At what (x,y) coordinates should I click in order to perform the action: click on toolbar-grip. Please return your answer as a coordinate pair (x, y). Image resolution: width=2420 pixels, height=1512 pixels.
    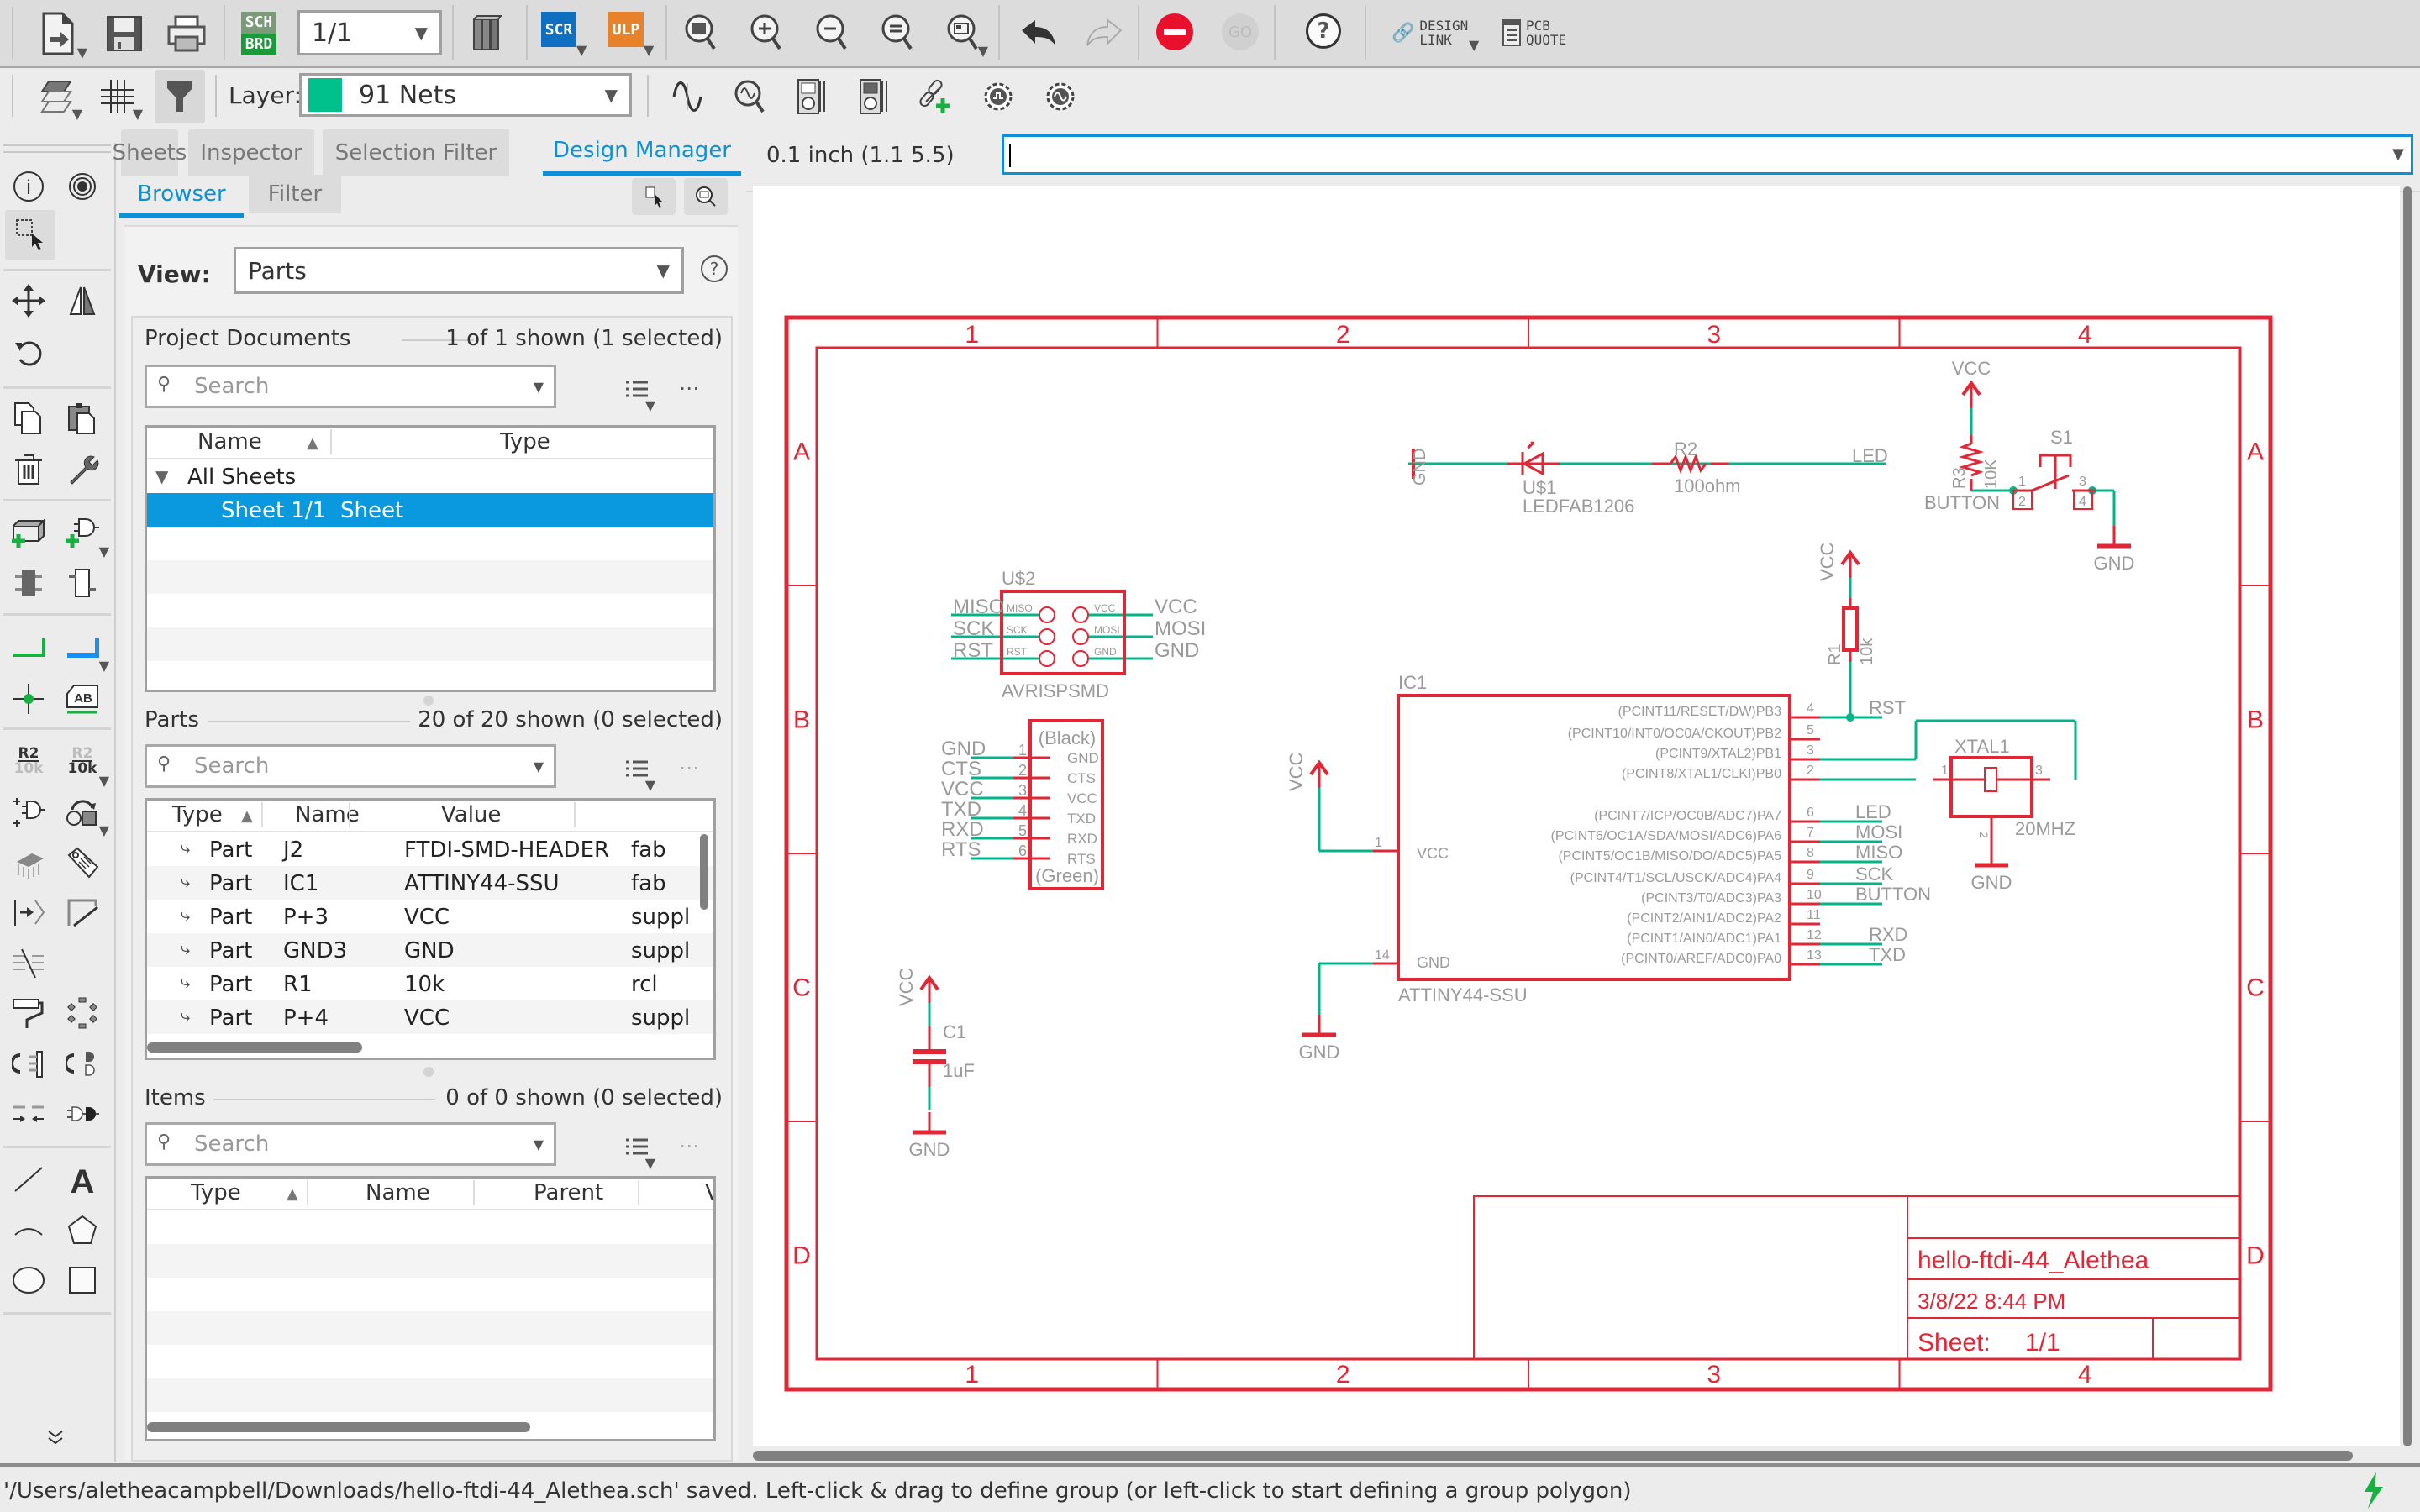
    Looking at the image, I should click on (12, 33).